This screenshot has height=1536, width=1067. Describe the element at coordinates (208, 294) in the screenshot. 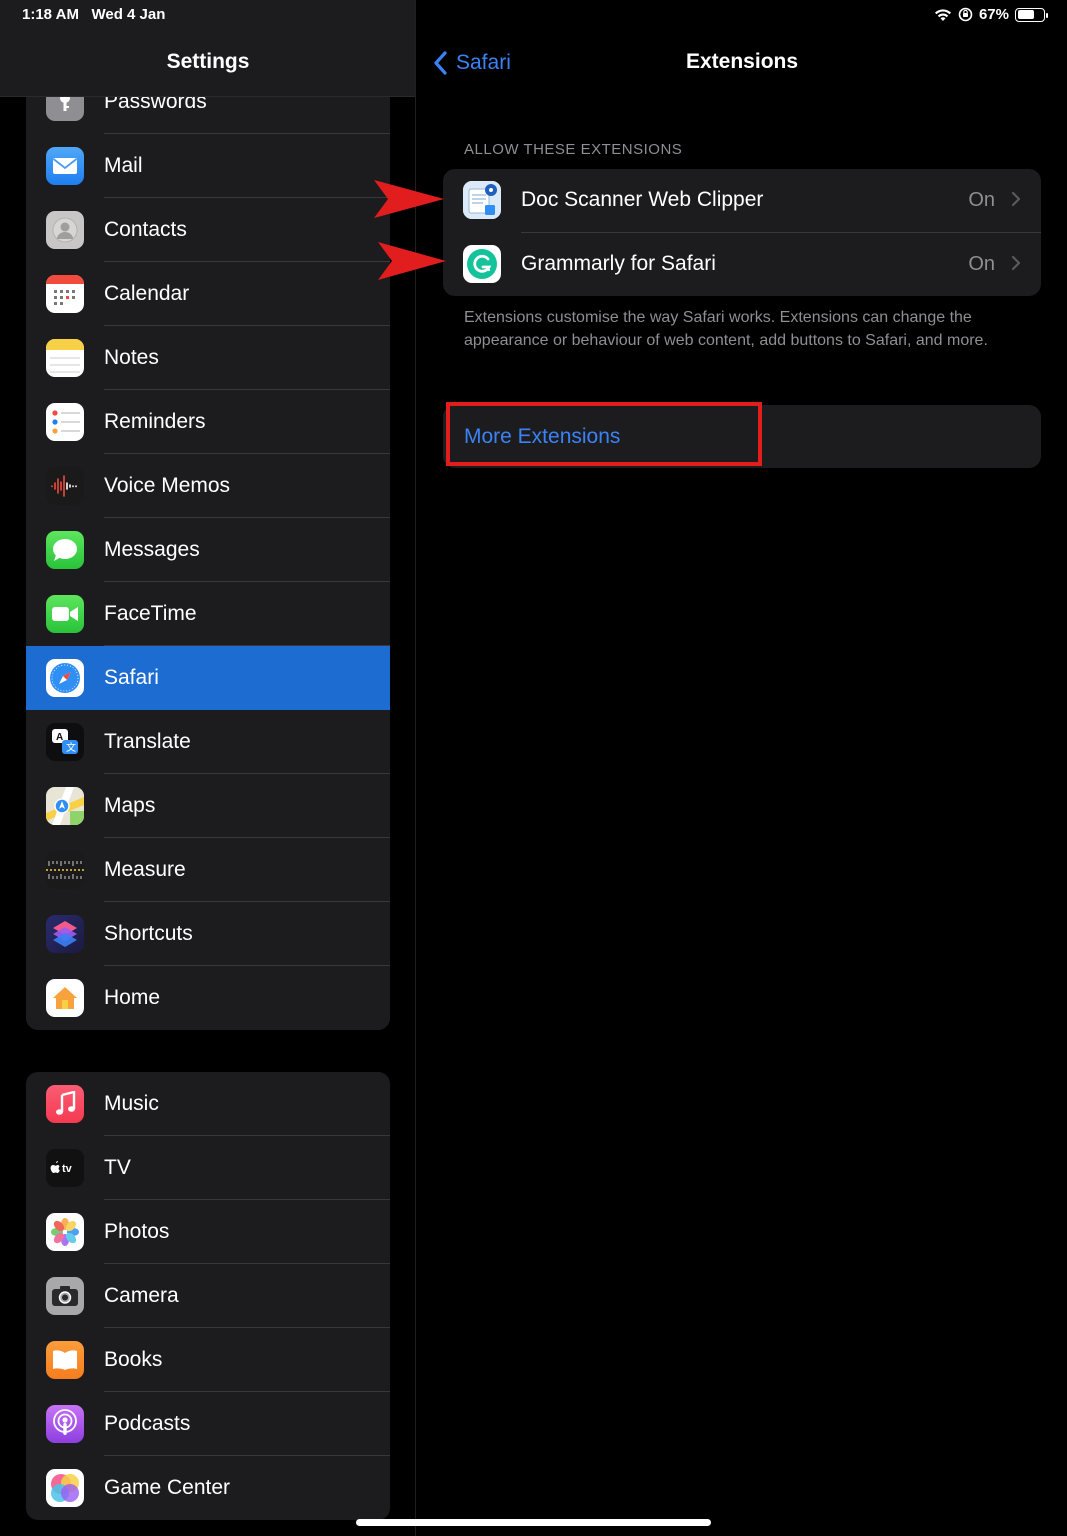

I see `sidebar-item-calendar: Calendar` at that location.